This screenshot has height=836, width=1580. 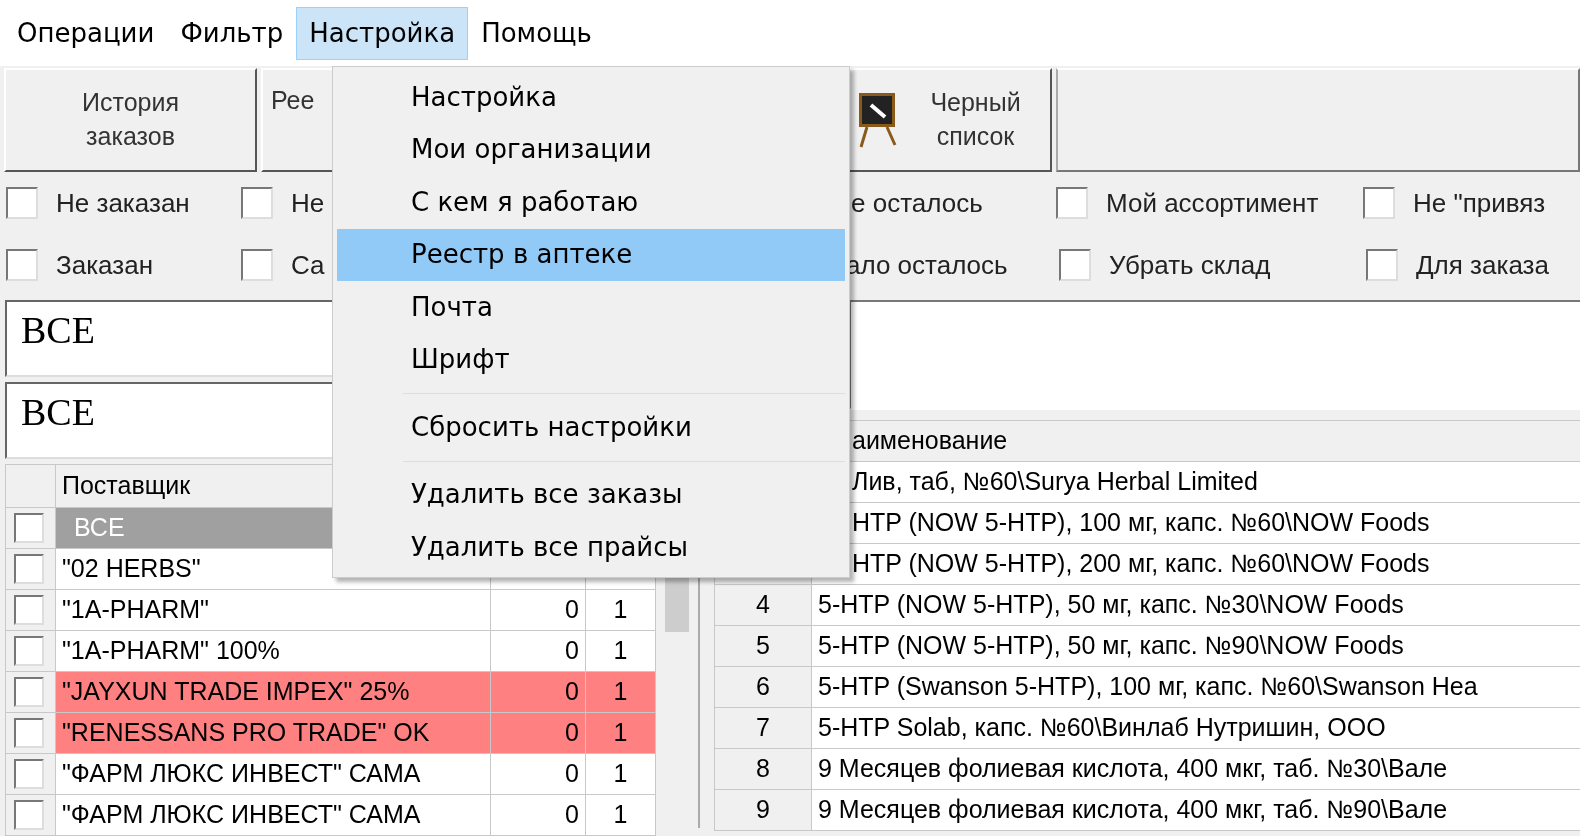 What do you see at coordinates (1479, 203) in the screenshot?
I see `filter-label: Не "привяз` at bounding box center [1479, 203].